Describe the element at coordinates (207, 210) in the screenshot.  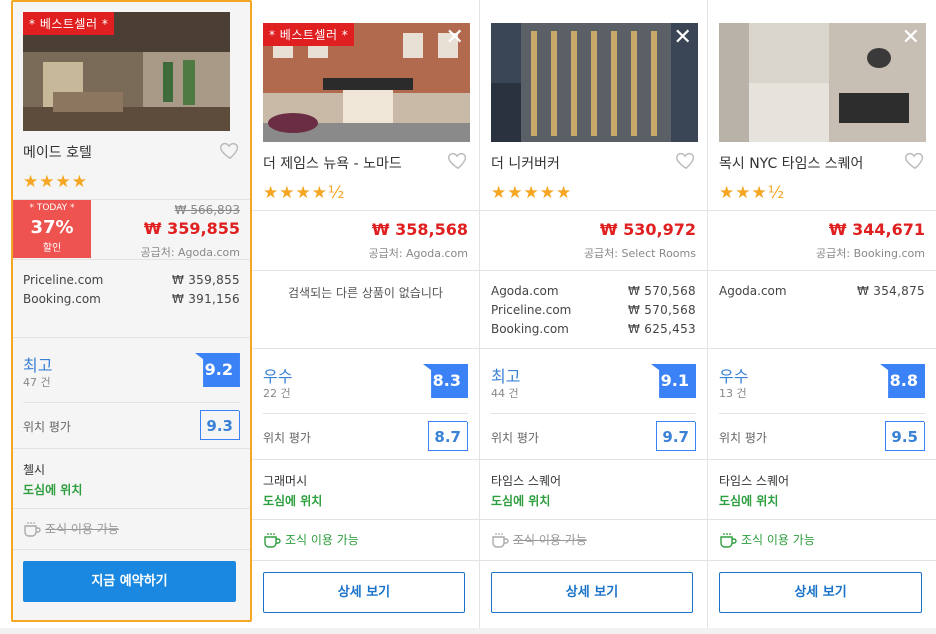
I see `original-price: ₩ 566,893` at that location.